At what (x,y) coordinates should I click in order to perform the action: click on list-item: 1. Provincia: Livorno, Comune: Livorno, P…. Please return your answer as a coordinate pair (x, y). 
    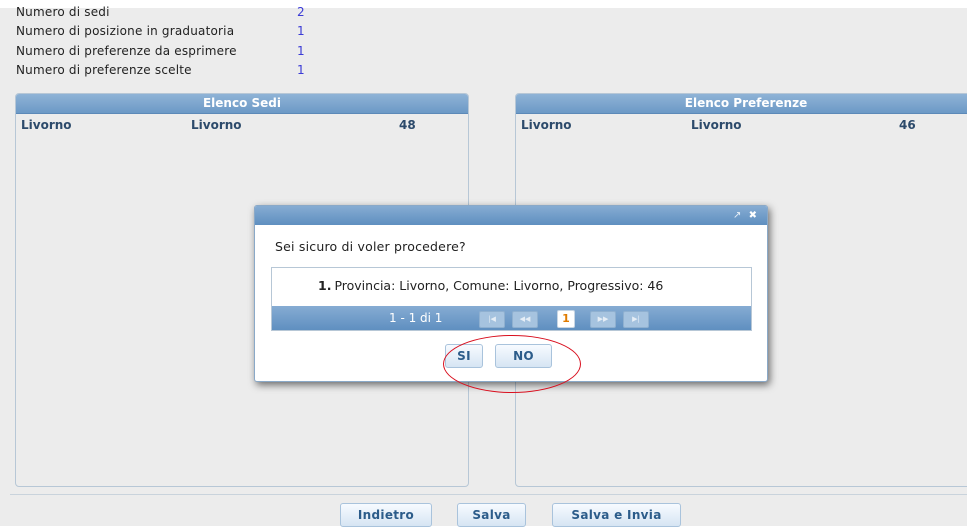
    Looking at the image, I should click on (490, 285).